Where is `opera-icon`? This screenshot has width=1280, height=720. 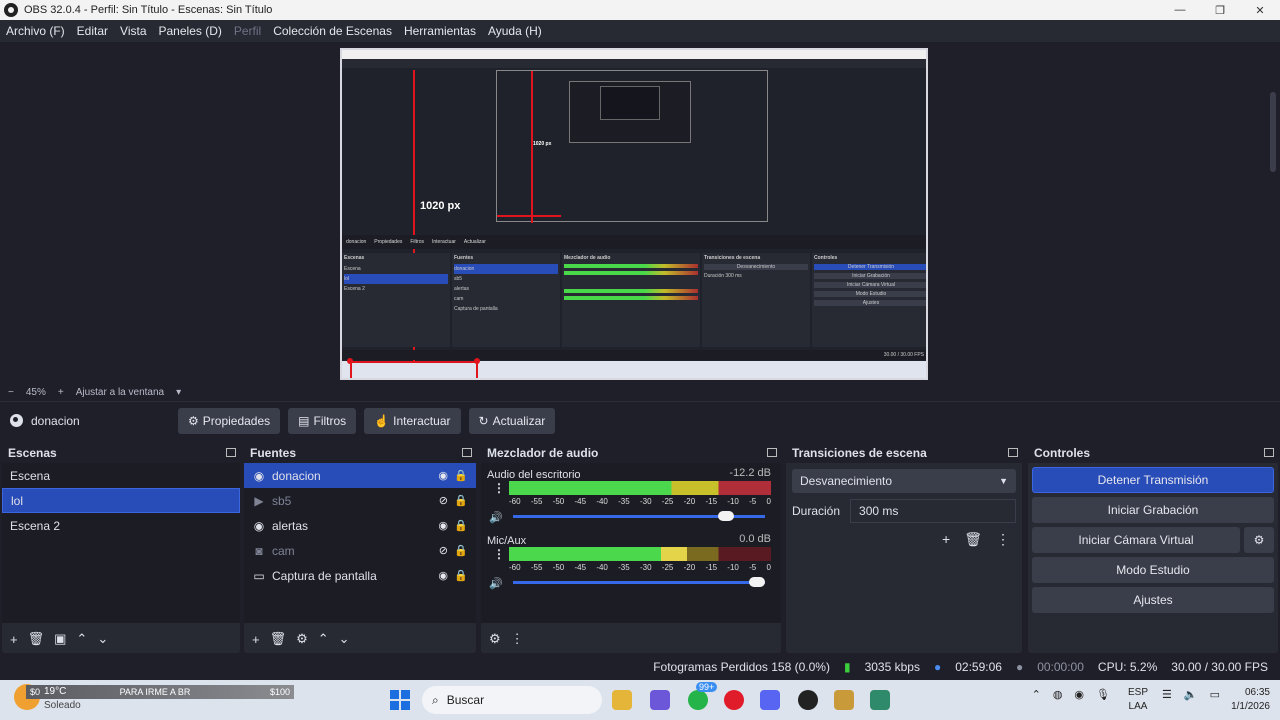
opera-icon is located at coordinates (734, 700).